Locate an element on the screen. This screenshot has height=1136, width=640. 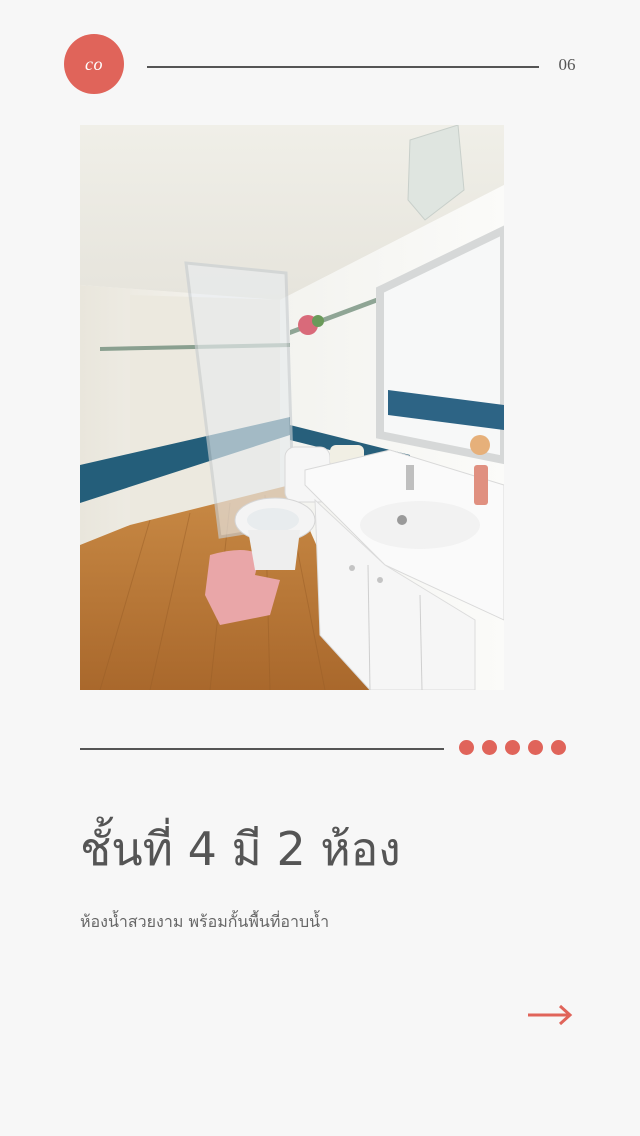
arrow-right-icon is located at coordinates (550, 1015).